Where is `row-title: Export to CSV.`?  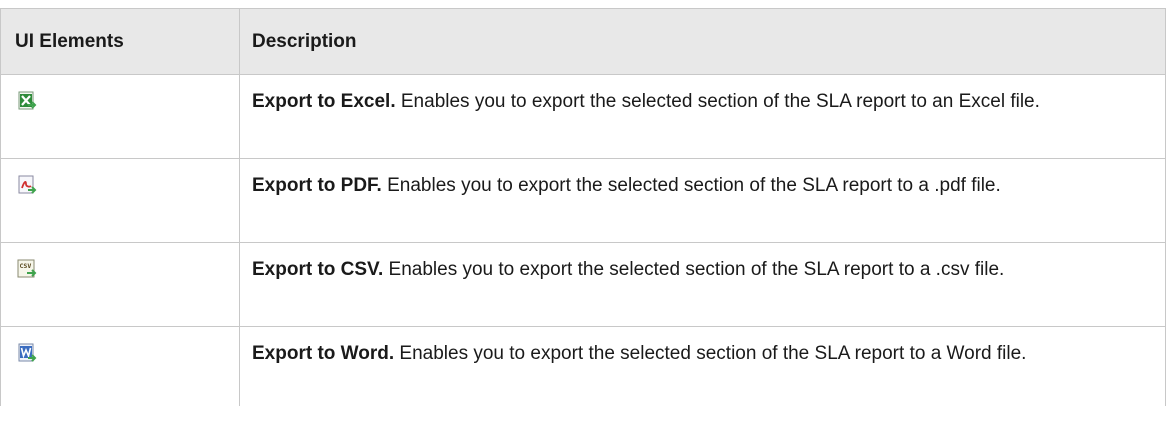
row-title: Export to CSV. is located at coordinates (318, 269).